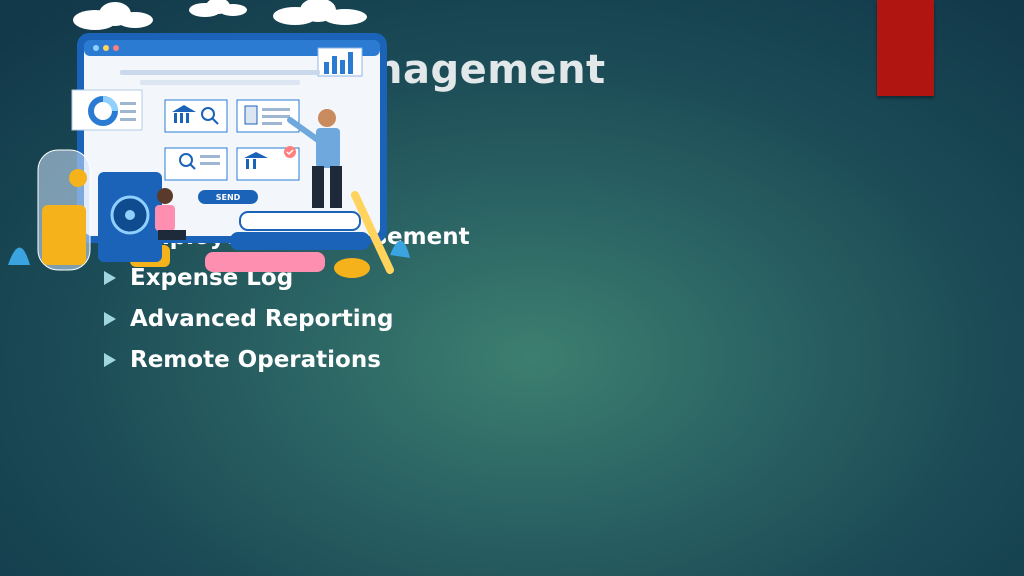  I want to click on donut-chart-icon, so click(107, 110).